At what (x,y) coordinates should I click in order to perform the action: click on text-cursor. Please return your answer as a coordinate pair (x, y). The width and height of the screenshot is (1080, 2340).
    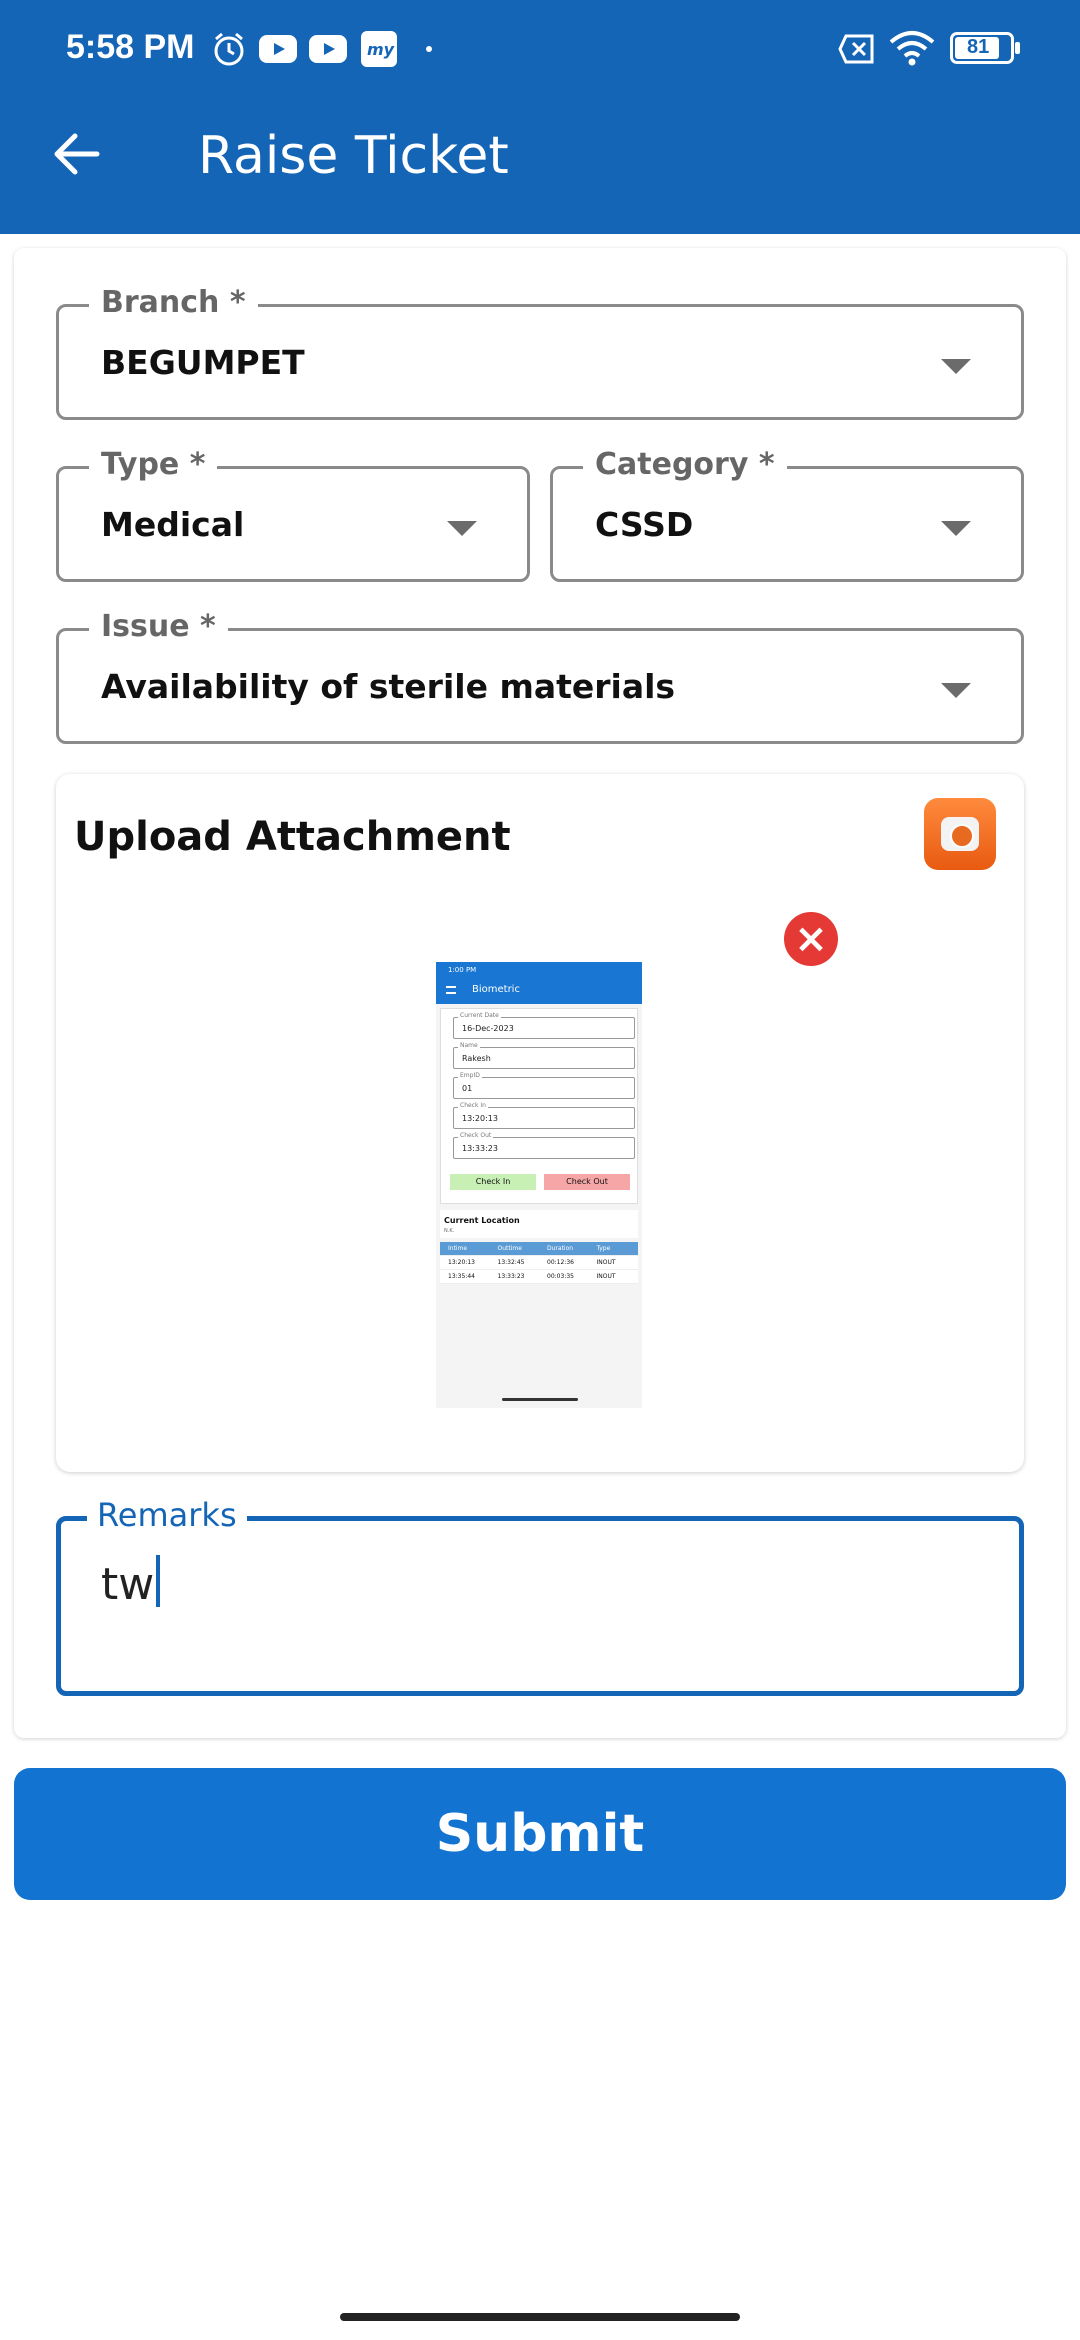
    Looking at the image, I should click on (158, 1581).